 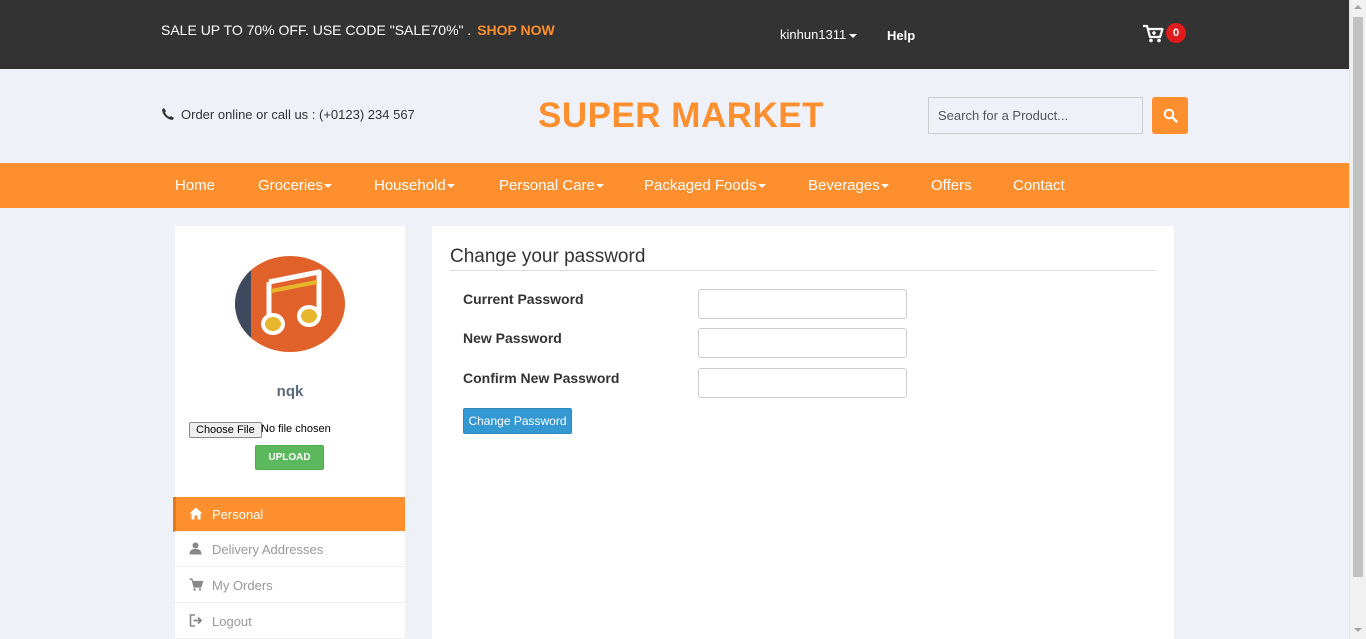 What do you see at coordinates (268, 549) in the screenshot?
I see `sidebar-item-label: Delivery Addresses` at bounding box center [268, 549].